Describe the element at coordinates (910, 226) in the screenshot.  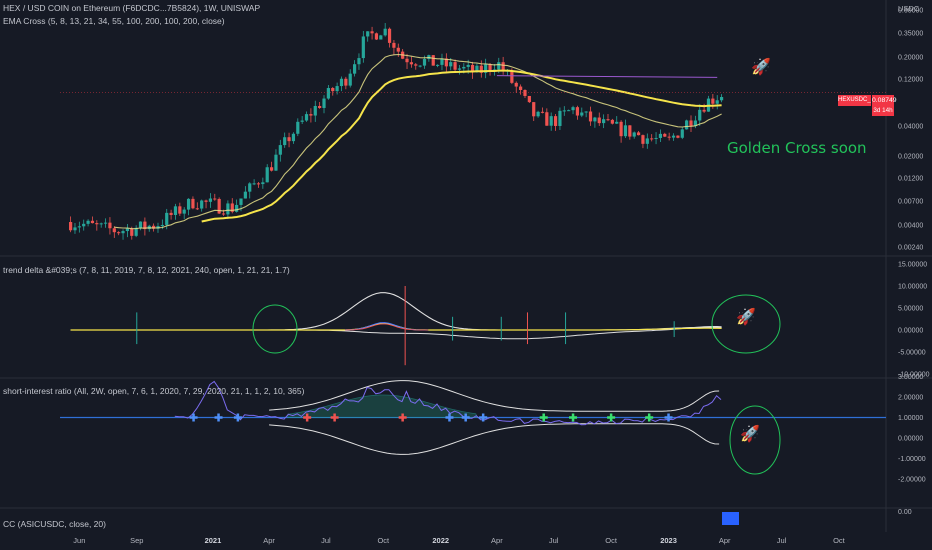
I see `y-tick-label: 0.00400` at that location.